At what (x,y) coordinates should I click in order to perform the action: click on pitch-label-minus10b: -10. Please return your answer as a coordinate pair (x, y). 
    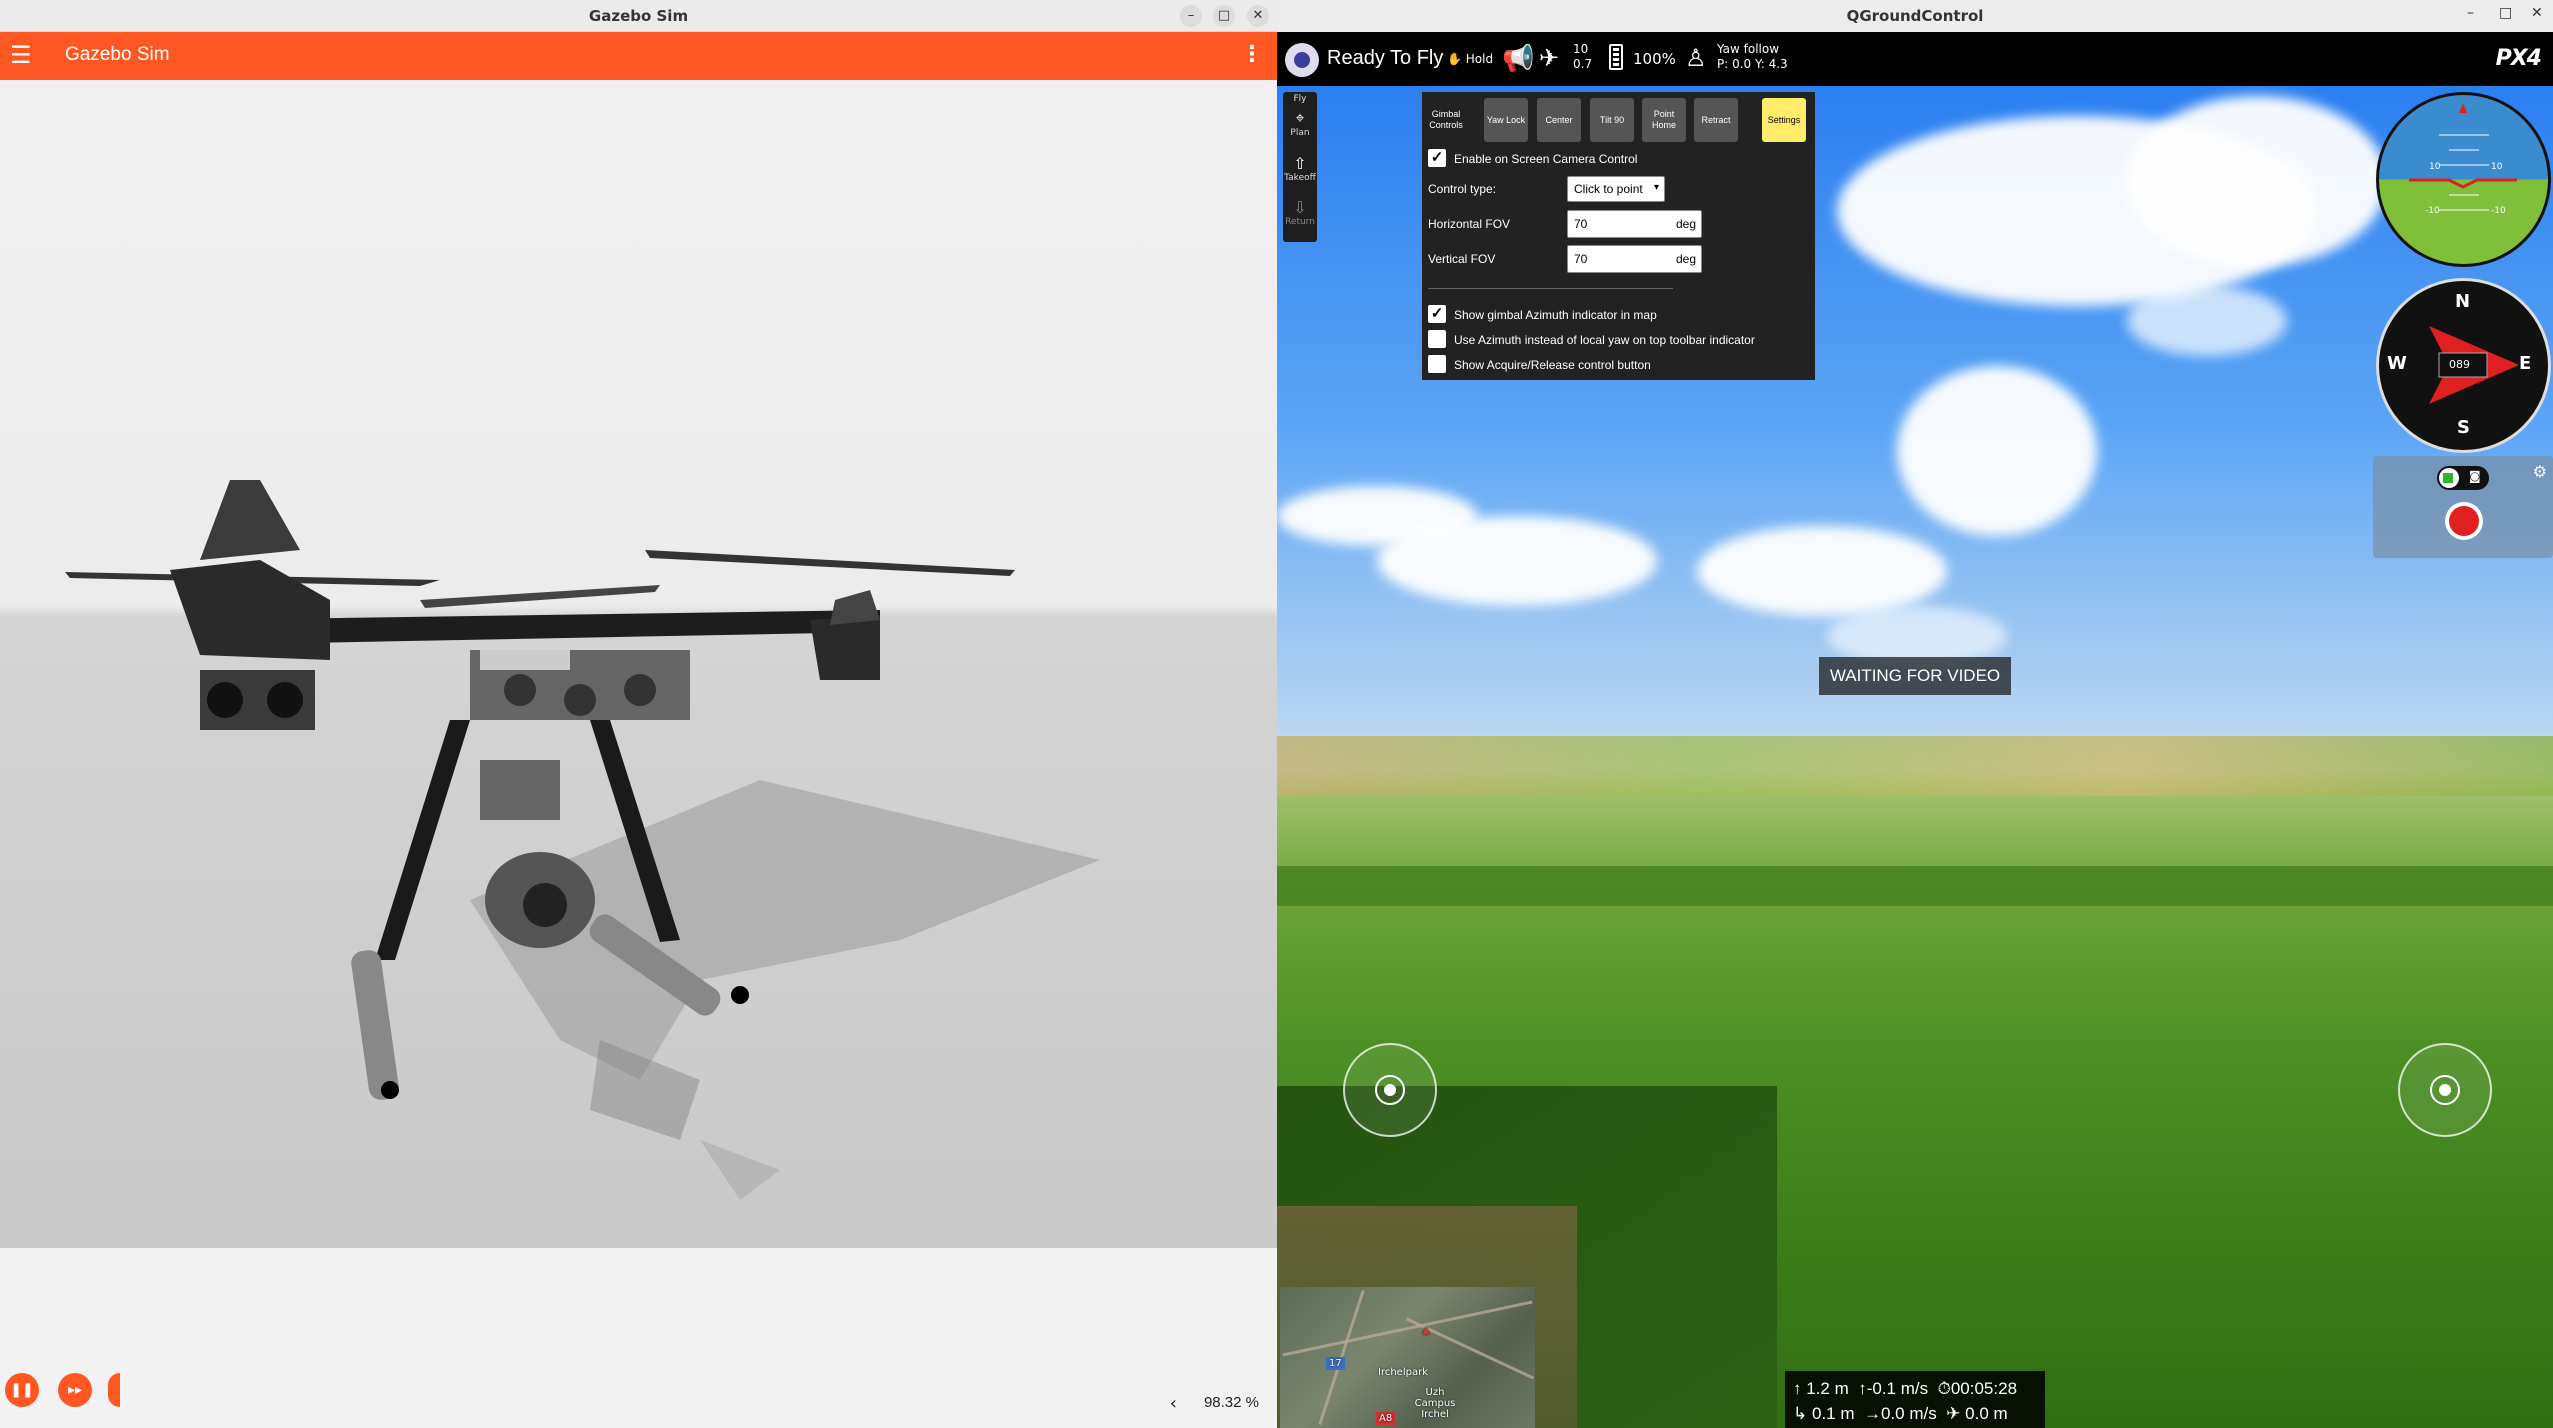
    Looking at the image, I should click on (2498, 211).